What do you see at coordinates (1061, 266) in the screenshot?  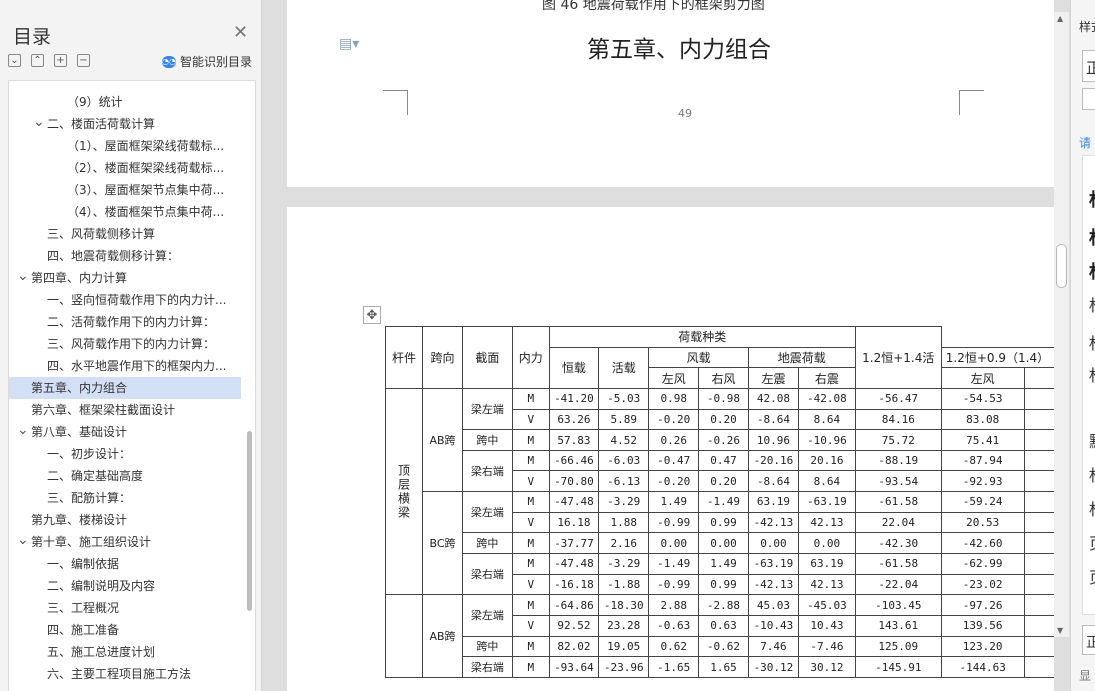 I see `scroll-thumb` at bounding box center [1061, 266].